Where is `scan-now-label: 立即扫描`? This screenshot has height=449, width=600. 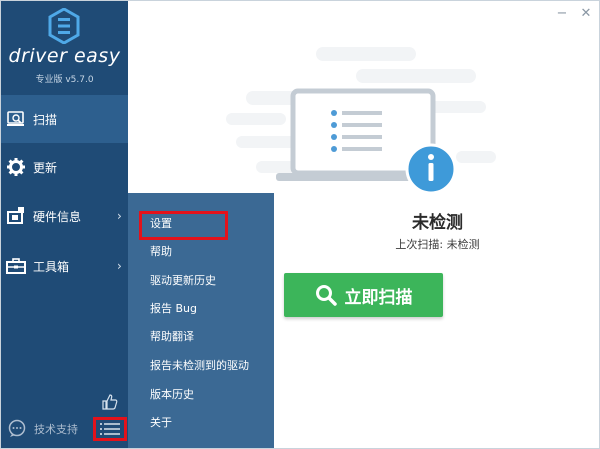
scan-now-label: 立即扫描 is located at coordinates (378, 297).